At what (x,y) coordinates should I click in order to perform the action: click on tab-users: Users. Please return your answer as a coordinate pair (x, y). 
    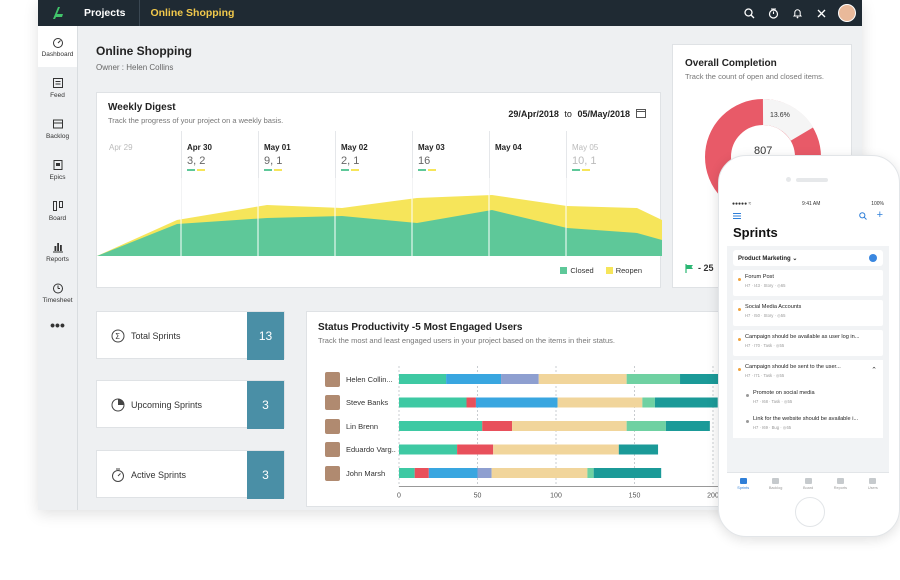
    Looking at the image, I should click on (873, 483).